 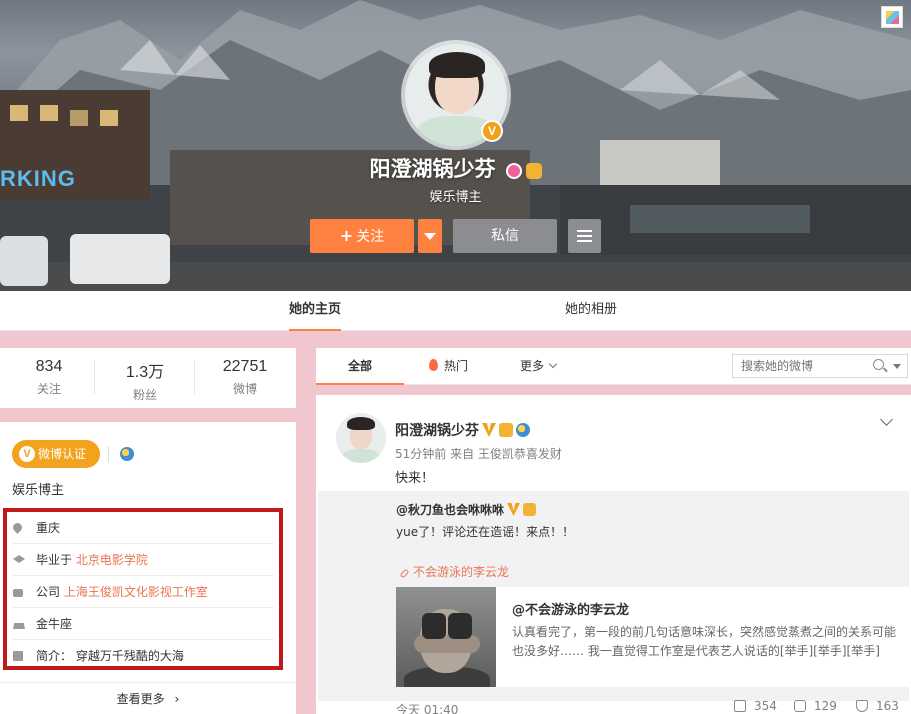 I want to click on message-button: 私信, so click(x=505, y=236).